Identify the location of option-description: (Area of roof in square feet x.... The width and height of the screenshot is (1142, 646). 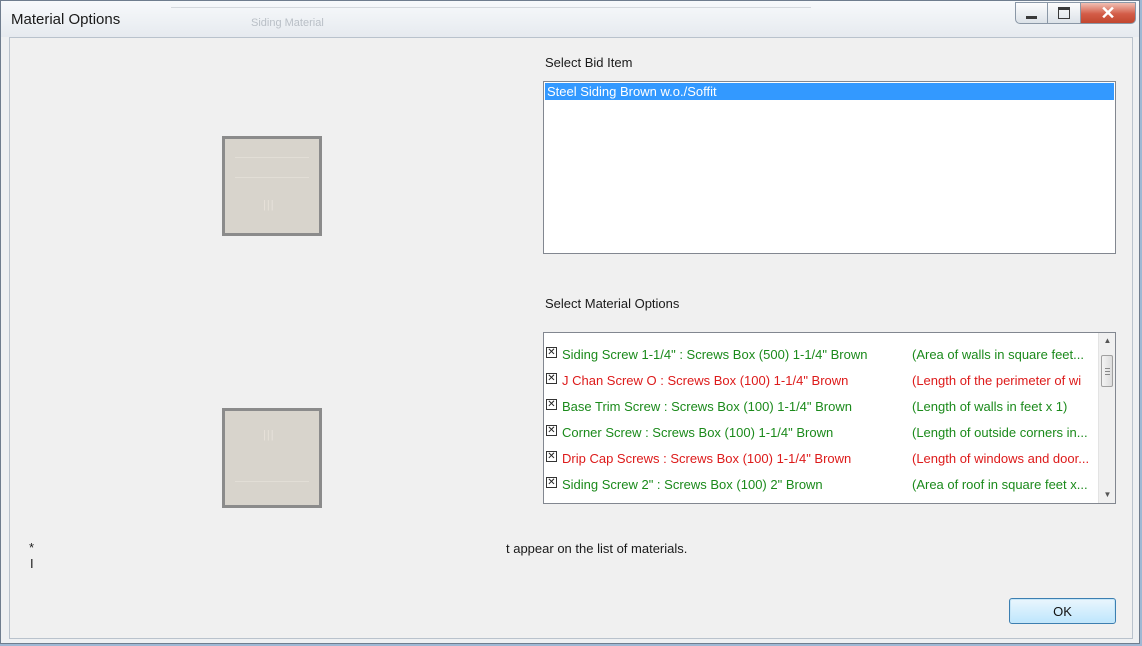
(1000, 484).